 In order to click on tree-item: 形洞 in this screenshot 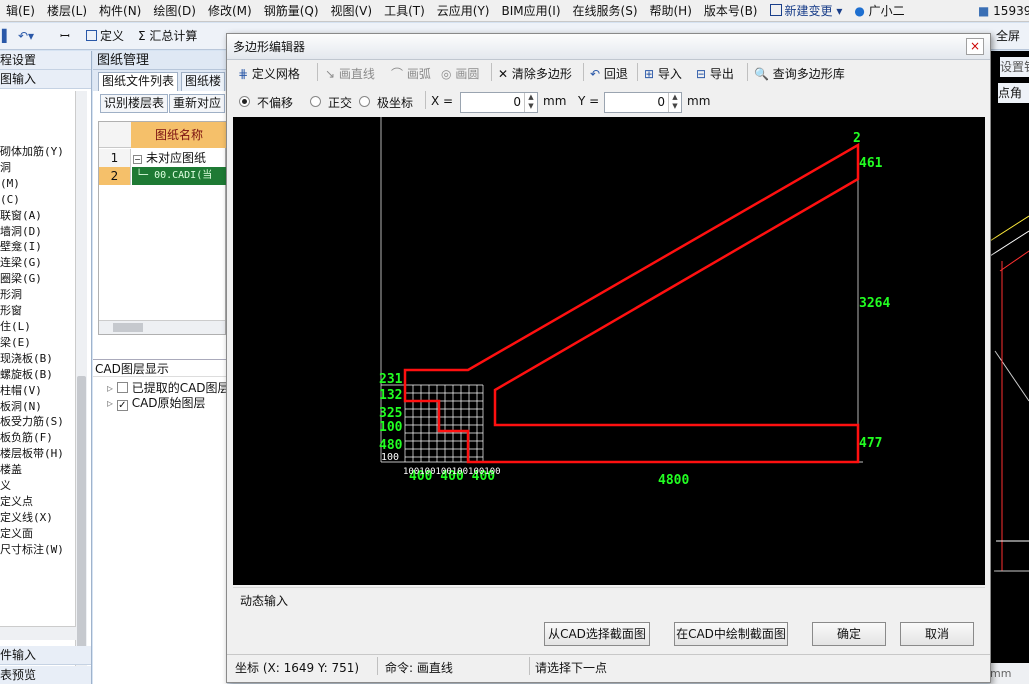, I will do `click(38, 295)`.